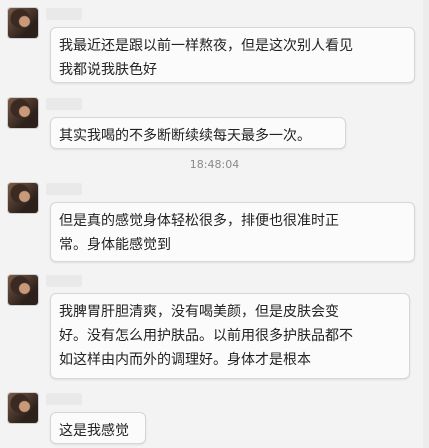 The height and width of the screenshot is (448, 429). I want to click on chat-scrollbar, so click(426, 224).